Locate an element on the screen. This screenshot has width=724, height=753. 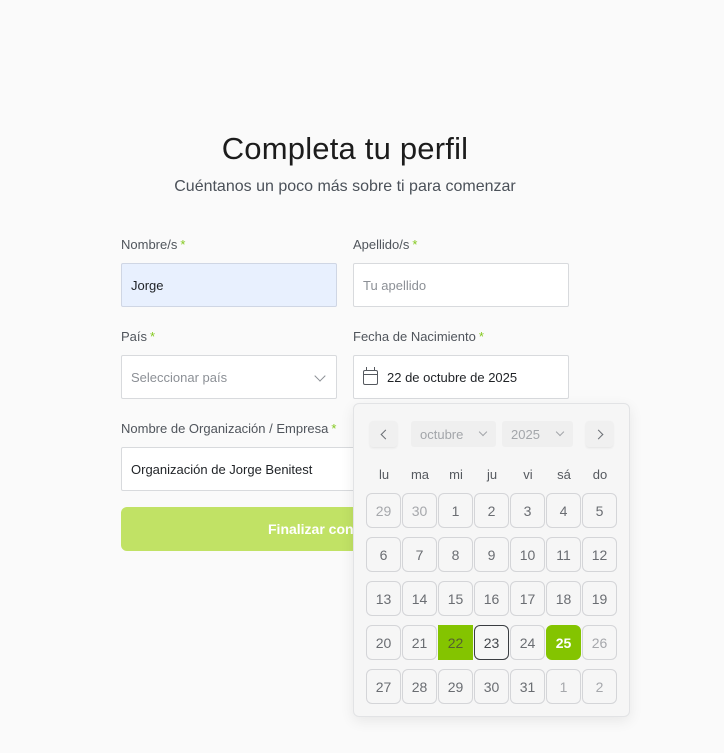
calendar-day: 17 is located at coordinates (527, 598).